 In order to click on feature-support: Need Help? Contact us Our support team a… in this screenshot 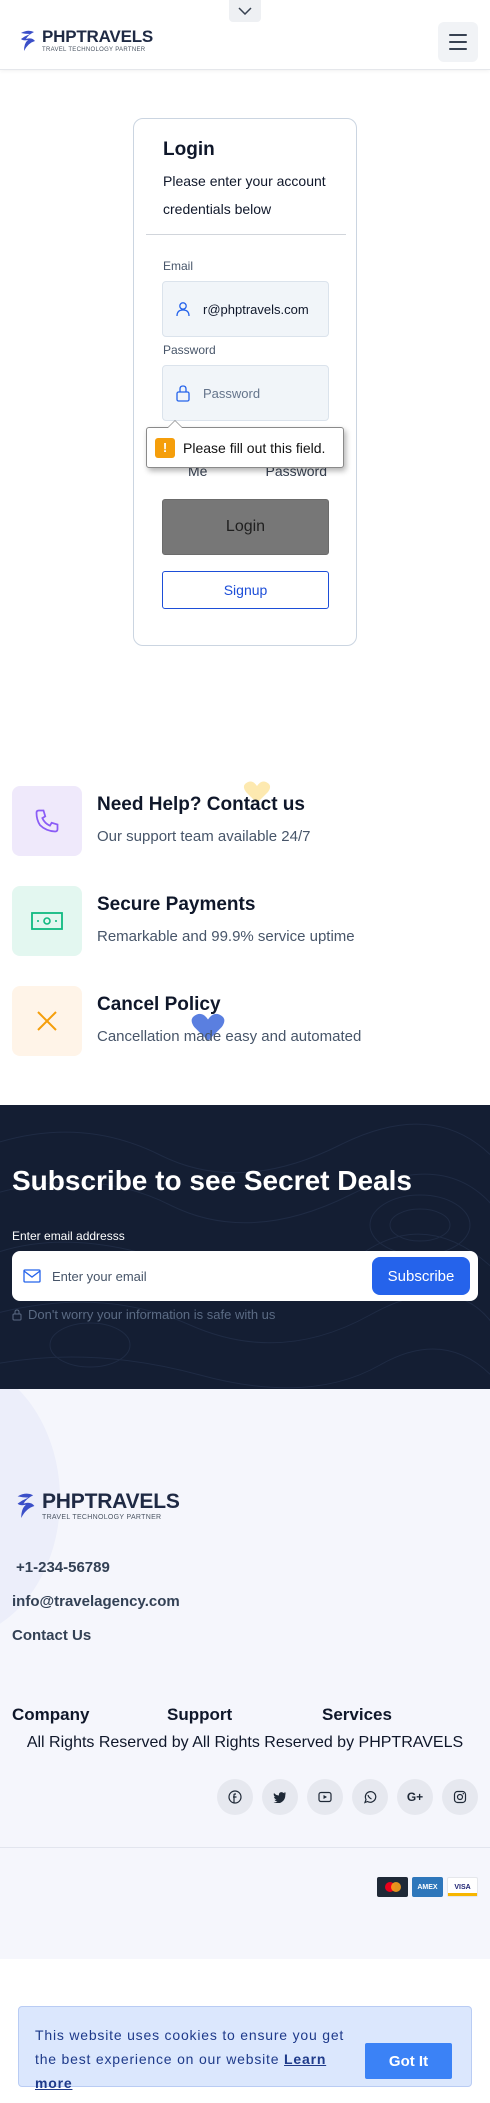, I will do `click(247, 821)`.